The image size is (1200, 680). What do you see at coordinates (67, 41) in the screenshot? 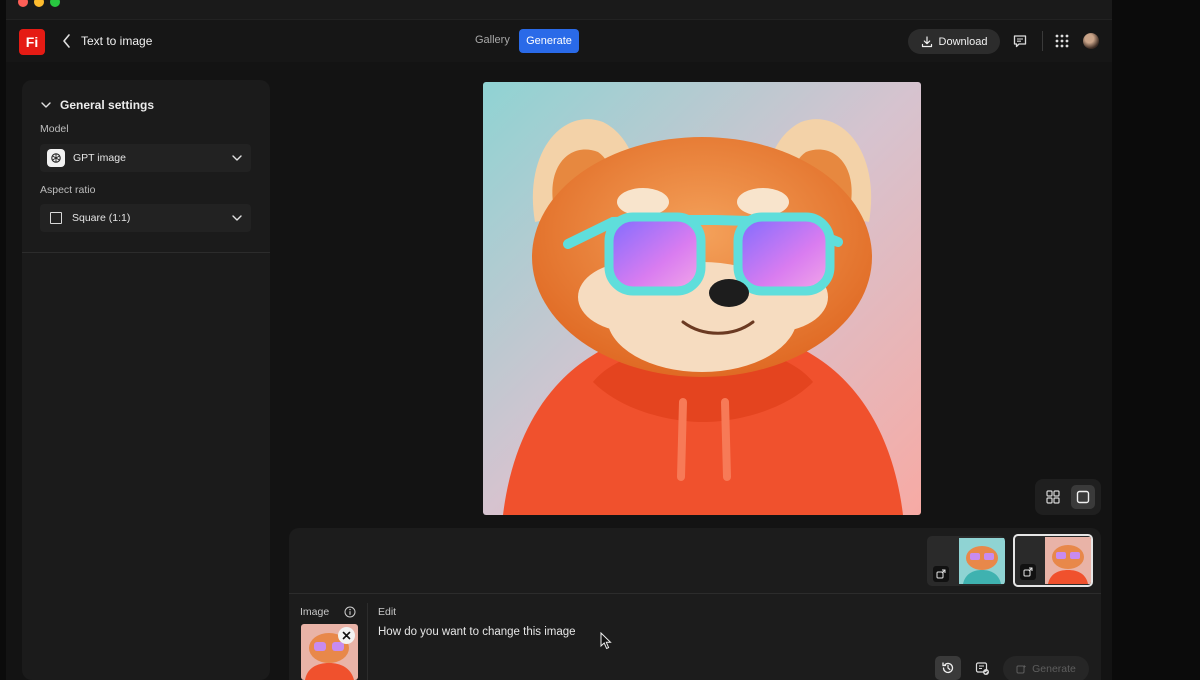
I see `back-arrow-icon` at bounding box center [67, 41].